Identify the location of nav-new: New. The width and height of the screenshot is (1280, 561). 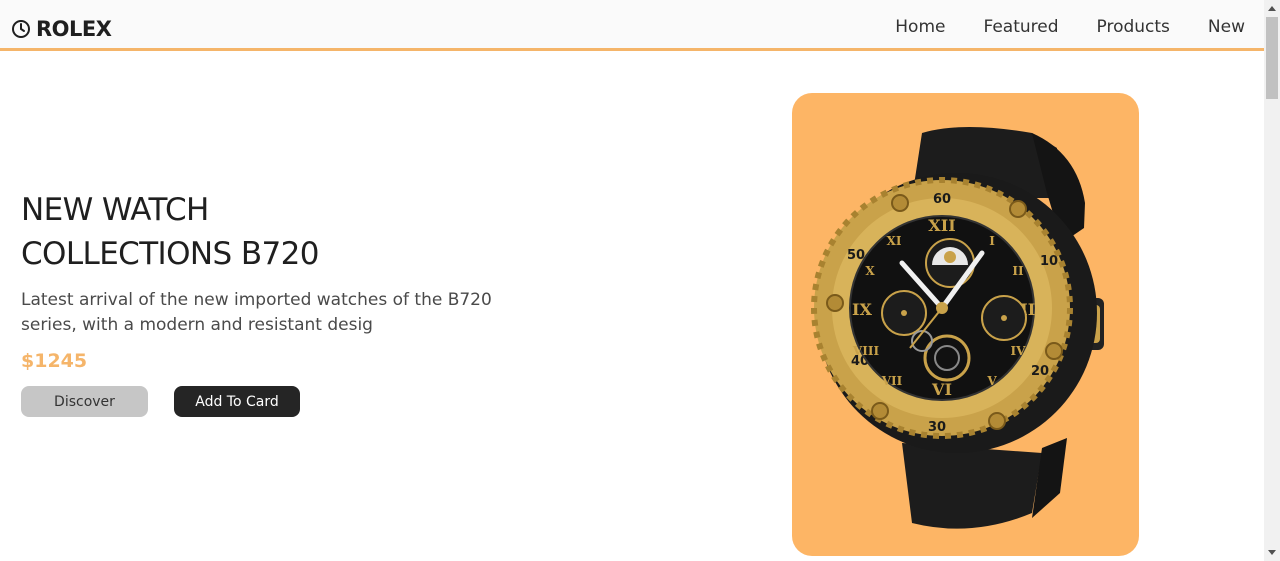
(1226, 27).